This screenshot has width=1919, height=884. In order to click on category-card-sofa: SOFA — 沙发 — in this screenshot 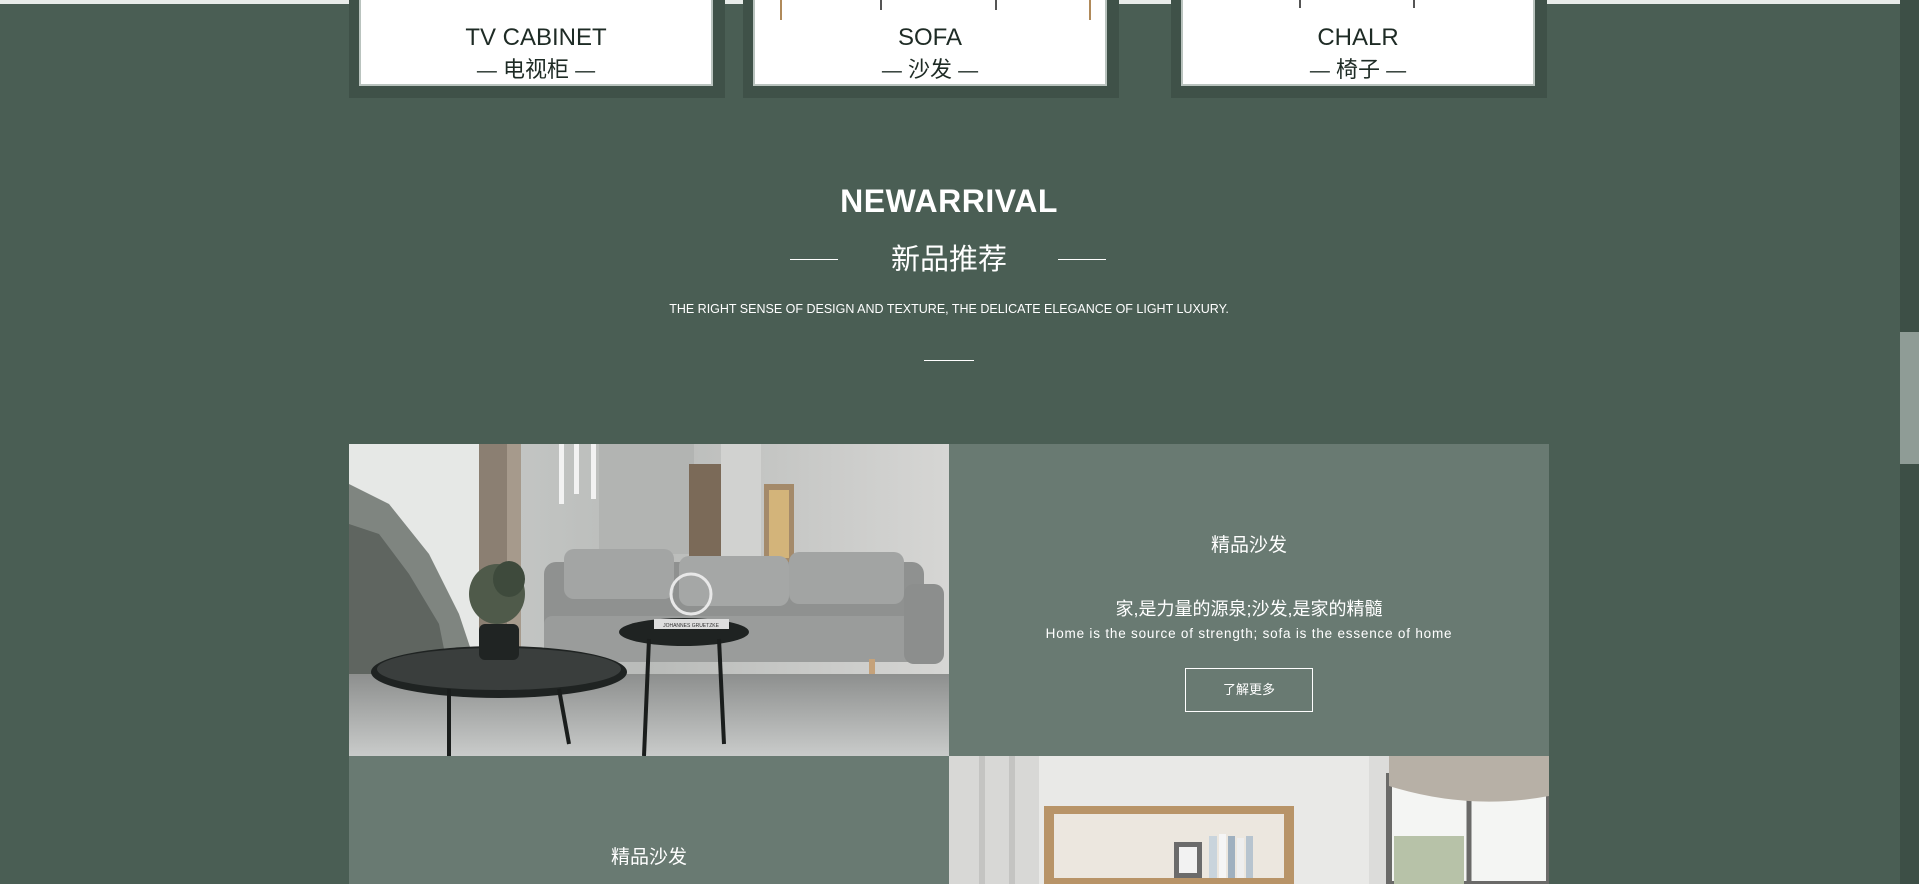, I will do `click(931, 49)`.